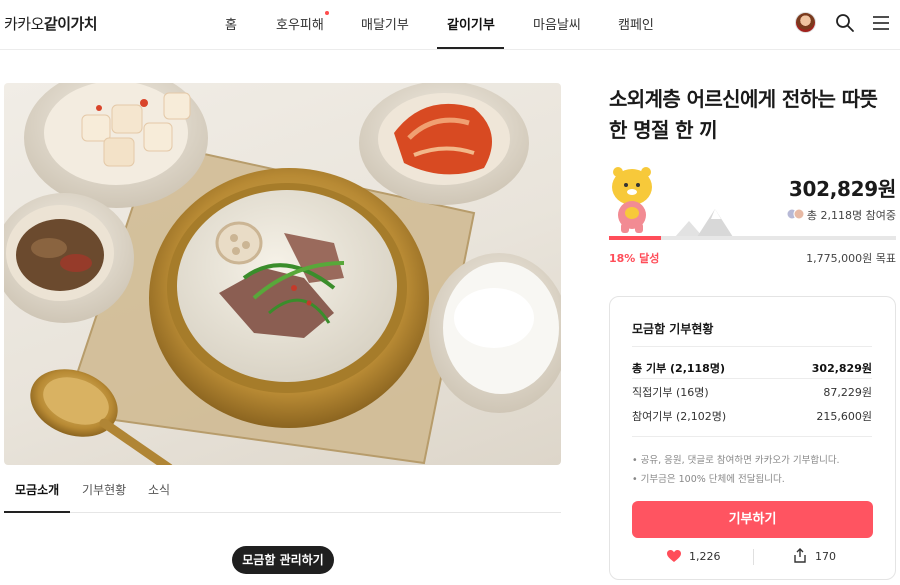 This screenshot has width=900, height=585. What do you see at coordinates (635, 238) in the screenshot?
I see `progress-fill` at bounding box center [635, 238].